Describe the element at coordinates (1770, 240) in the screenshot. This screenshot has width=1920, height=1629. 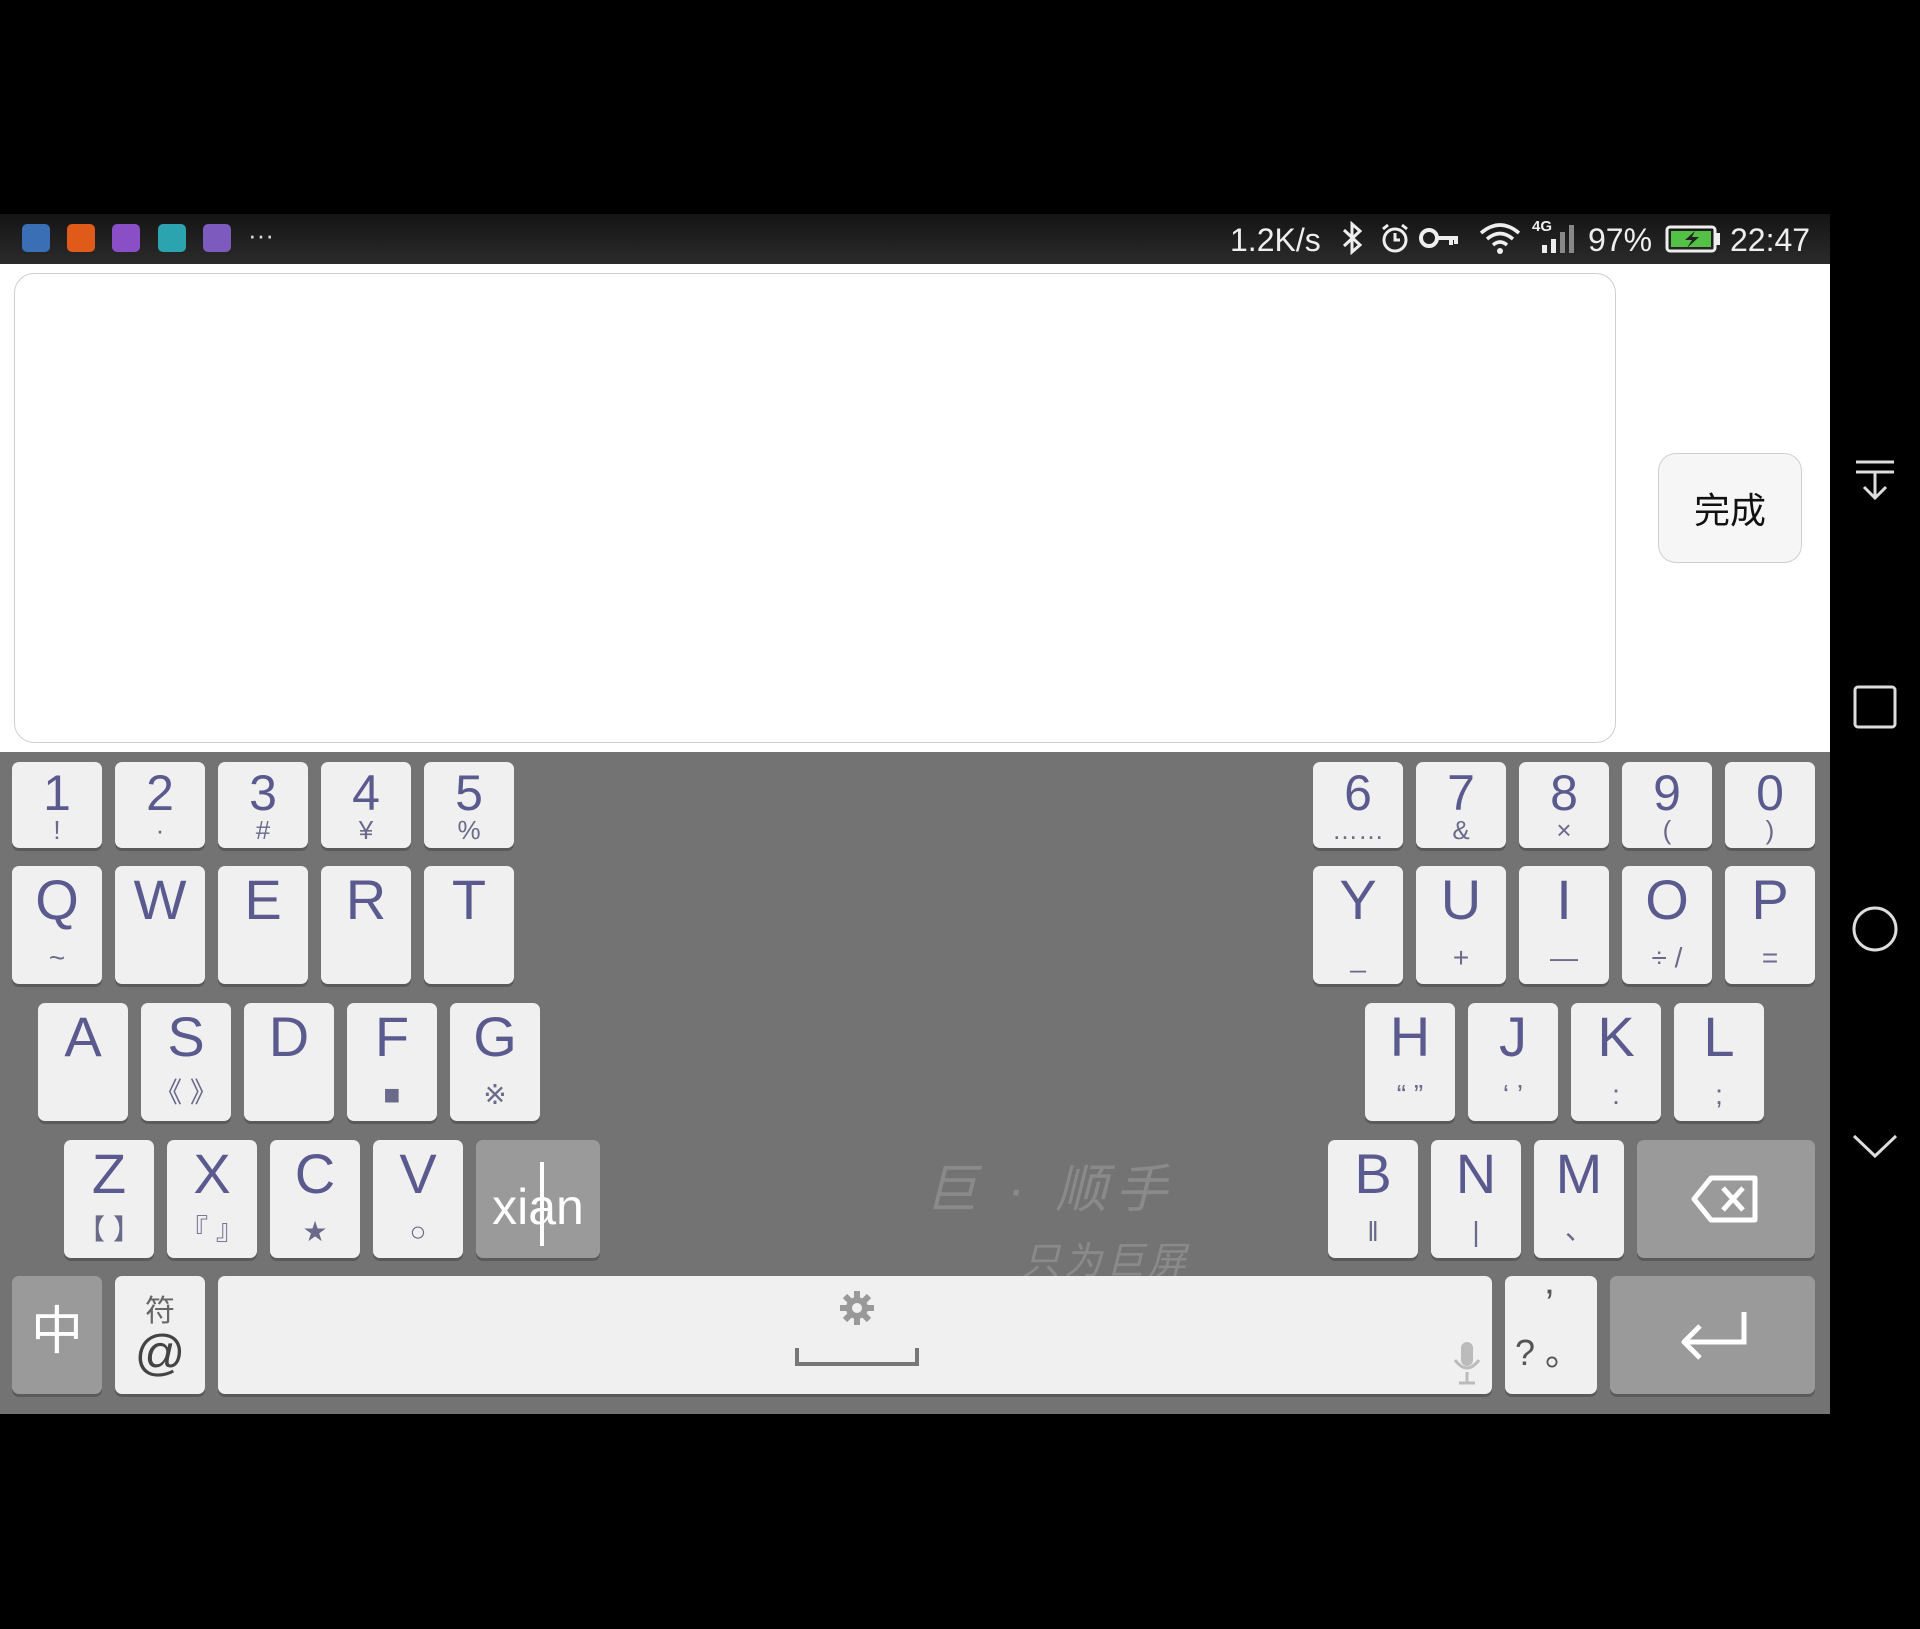
I see `clock: 22:47` at that location.